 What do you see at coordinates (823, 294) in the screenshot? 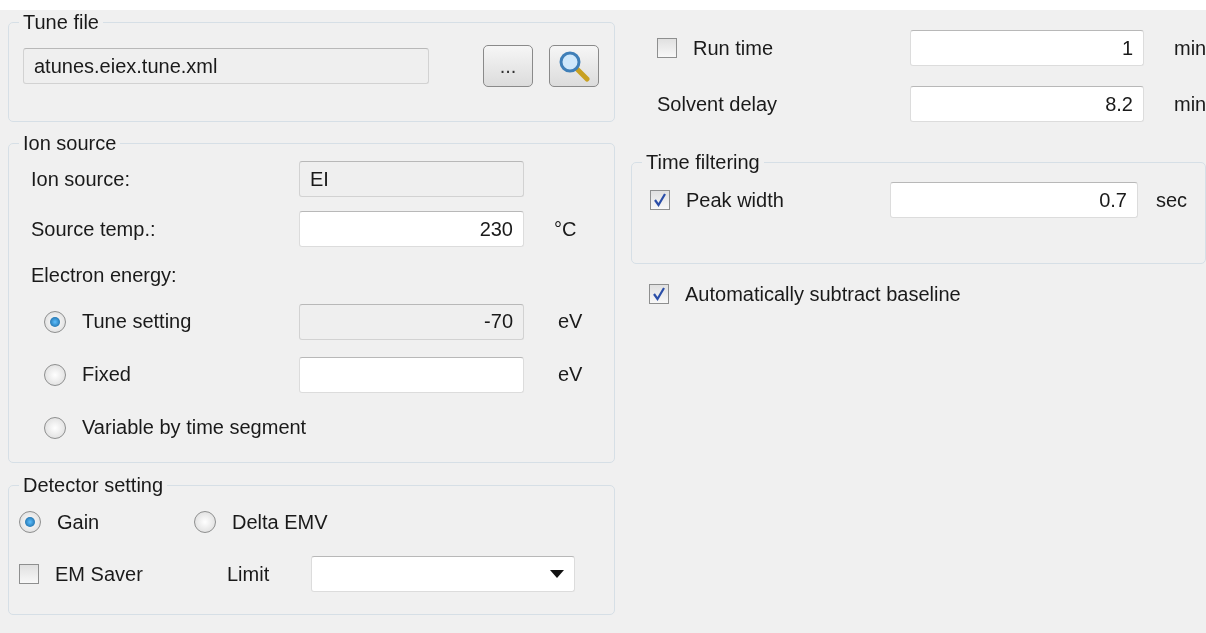
I see `option-label: Automatically subtract baseline` at bounding box center [823, 294].